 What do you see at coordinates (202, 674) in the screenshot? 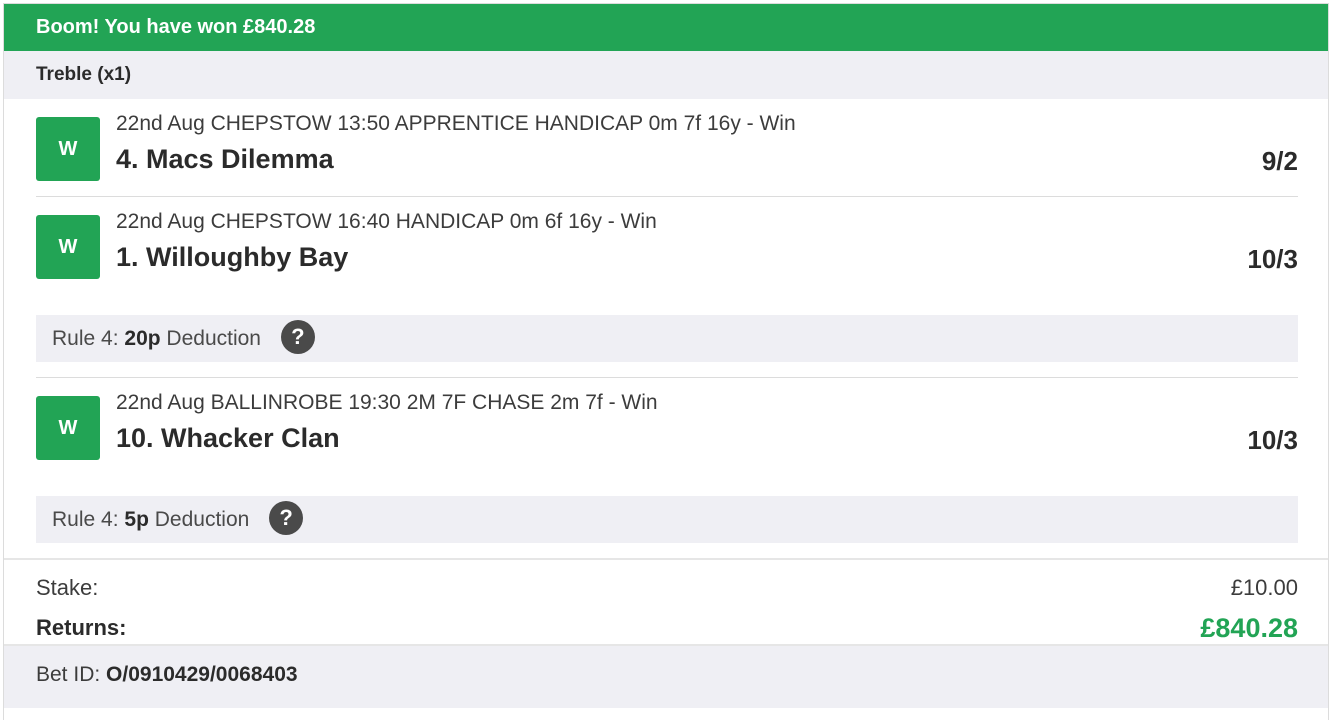
I see `bet-id-value: O/0910429/0068403` at bounding box center [202, 674].